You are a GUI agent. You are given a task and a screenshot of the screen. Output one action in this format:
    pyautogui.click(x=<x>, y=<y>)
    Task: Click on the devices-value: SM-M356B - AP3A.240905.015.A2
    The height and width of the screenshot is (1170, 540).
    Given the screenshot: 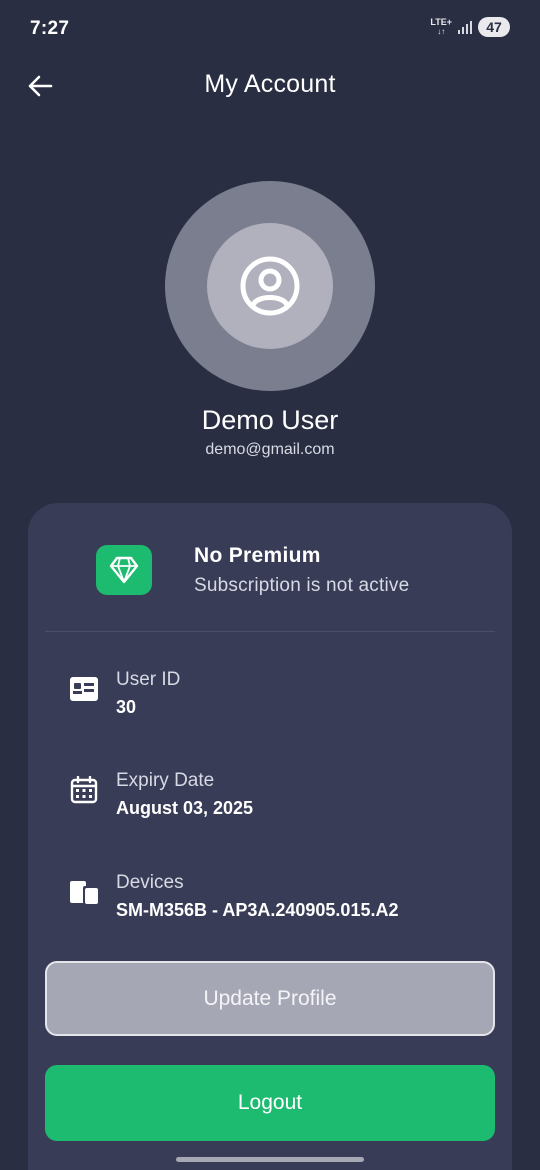 What is the action you would take?
    pyautogui.click(x=257, y=910)
    